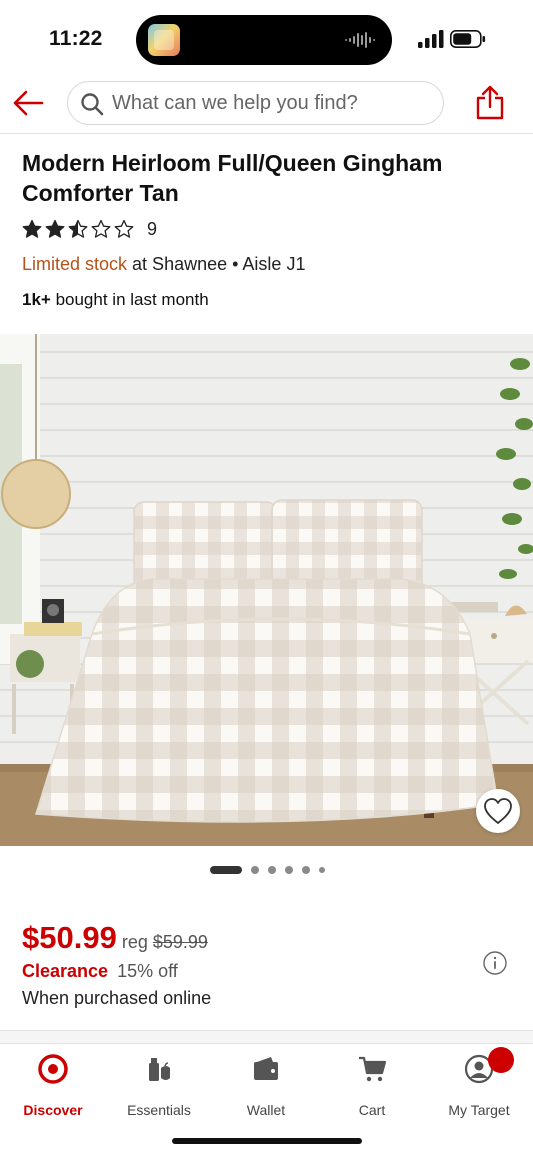  I want to click on tab-label: Wallet, so click(266, 1110).